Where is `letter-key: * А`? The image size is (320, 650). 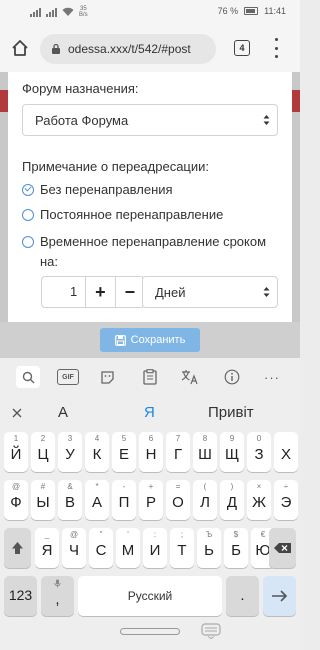
letter-key: * А is located at coordinates (97, 500).